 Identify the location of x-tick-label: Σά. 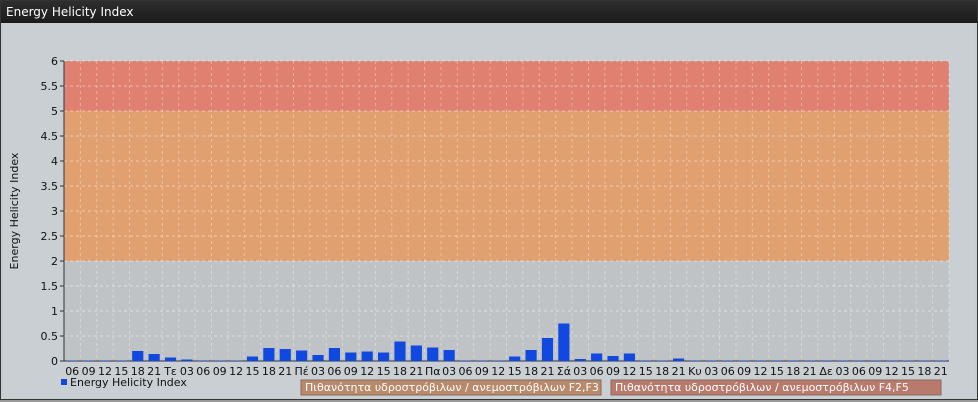
(564, 371).